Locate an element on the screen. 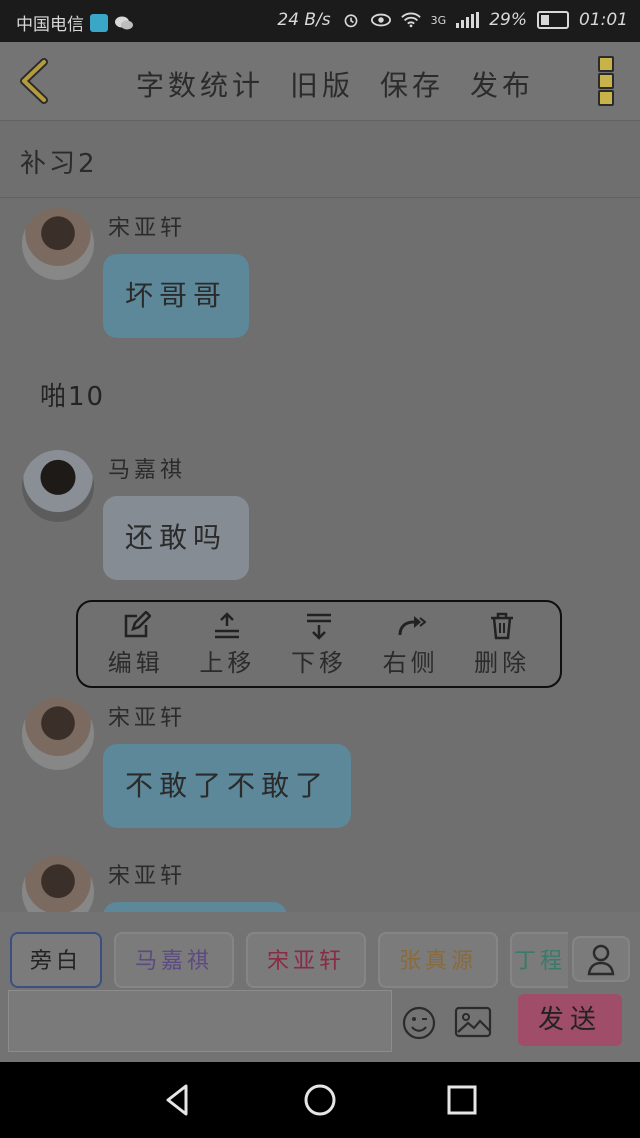 This screenshot has width=640, height=1138. status-bar: 中国电信 24 B/s 3G 29% 01:01 is located at coordinates (320, 21).